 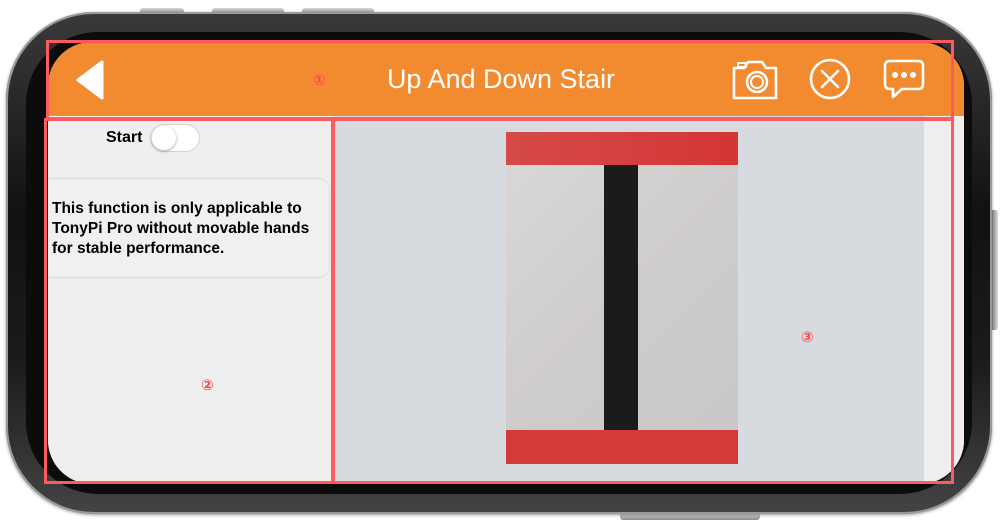 I want to click on stair-black-line, so click(x=621, y=297).